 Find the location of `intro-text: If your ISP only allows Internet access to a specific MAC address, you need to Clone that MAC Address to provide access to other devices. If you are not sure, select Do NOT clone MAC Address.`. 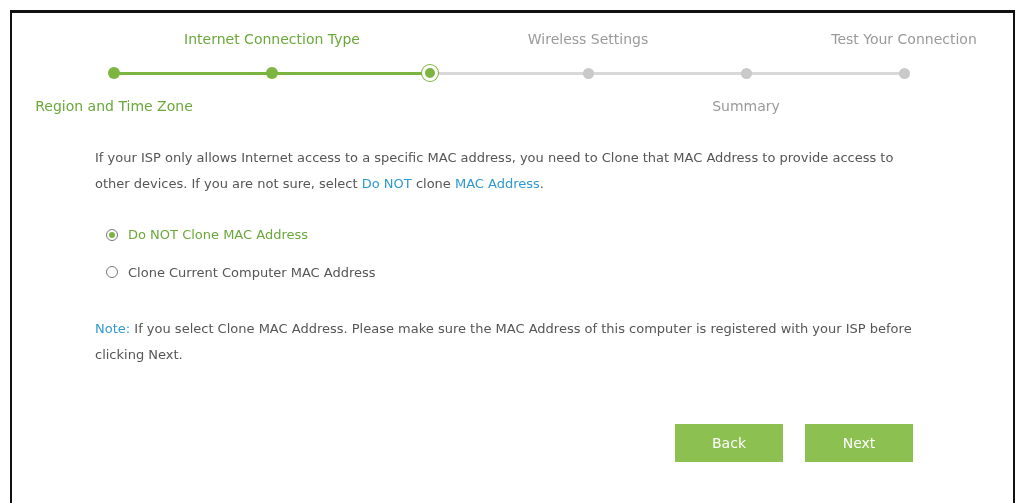

intro-text: If your ISP only allows Internet access to a specific MAC address, you need to Clone that MAC Address to provide access to other devices. If you are not sure, select Do NOT clone MAC Address. is located at coordinates (495, 171).